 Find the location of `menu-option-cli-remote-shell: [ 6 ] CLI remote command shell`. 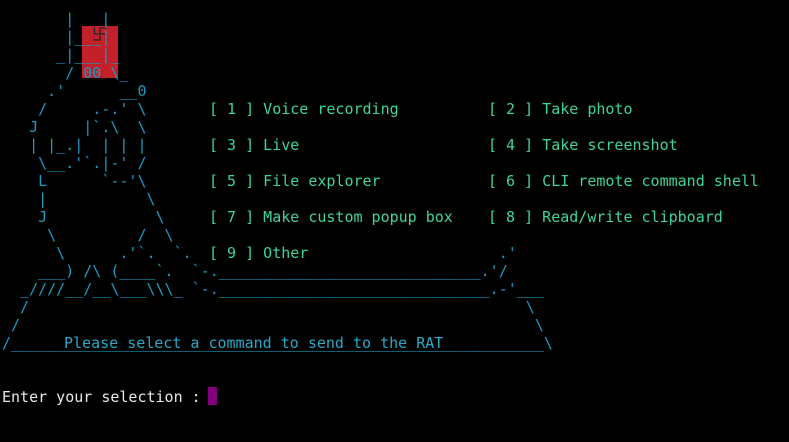

menu-option-cli-remote-shell: [ 6 ] CLI remote command shell is located at coordinates (623, 181).